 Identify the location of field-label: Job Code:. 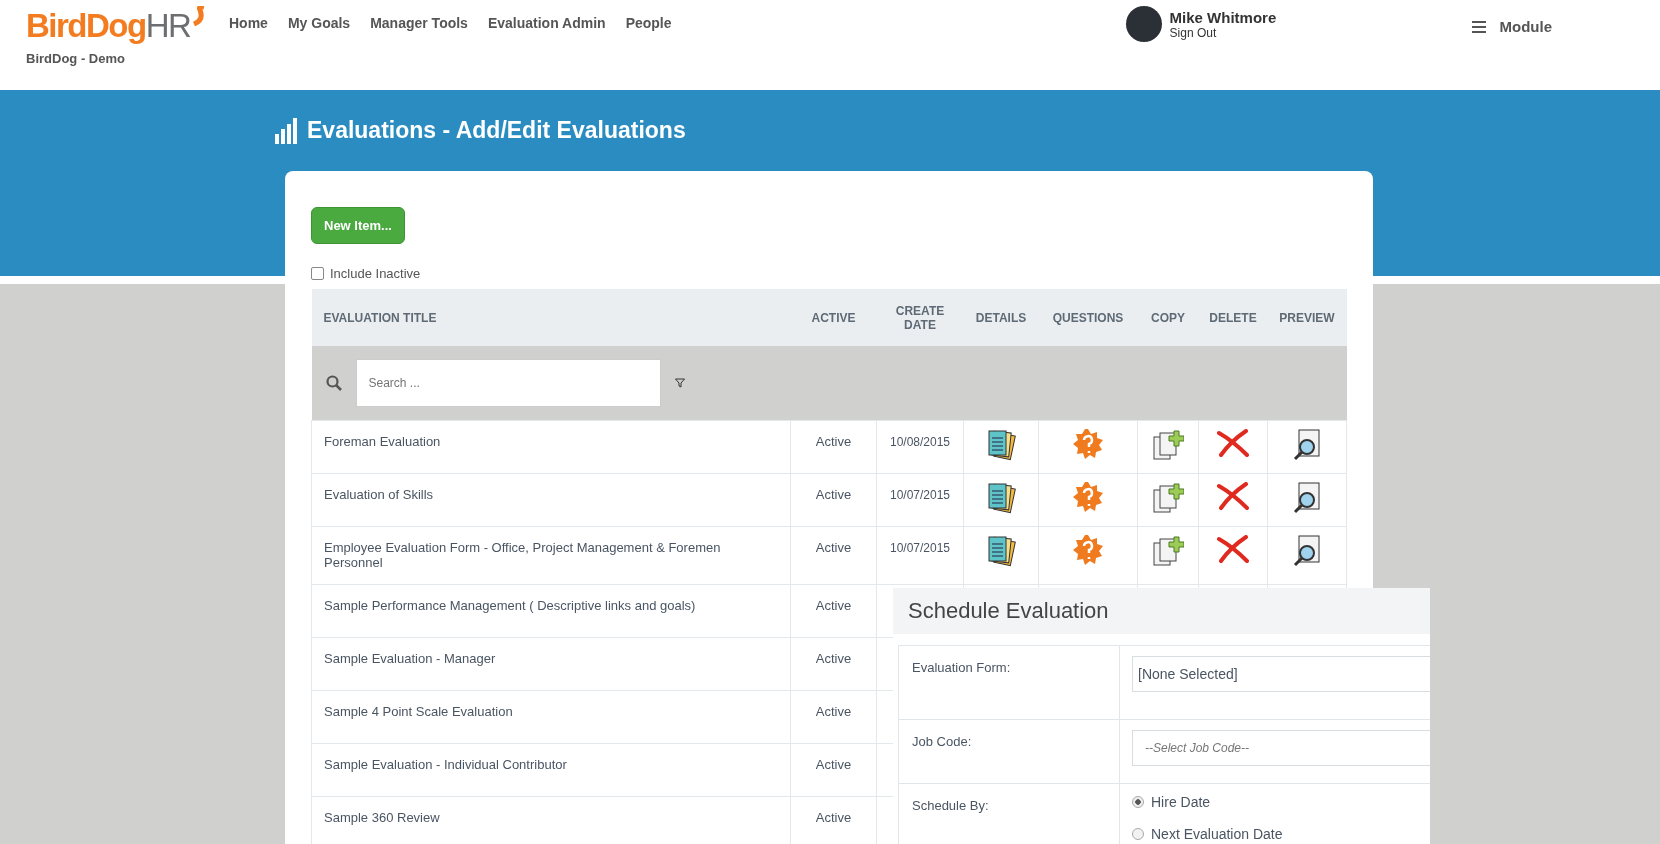
(942, 741).